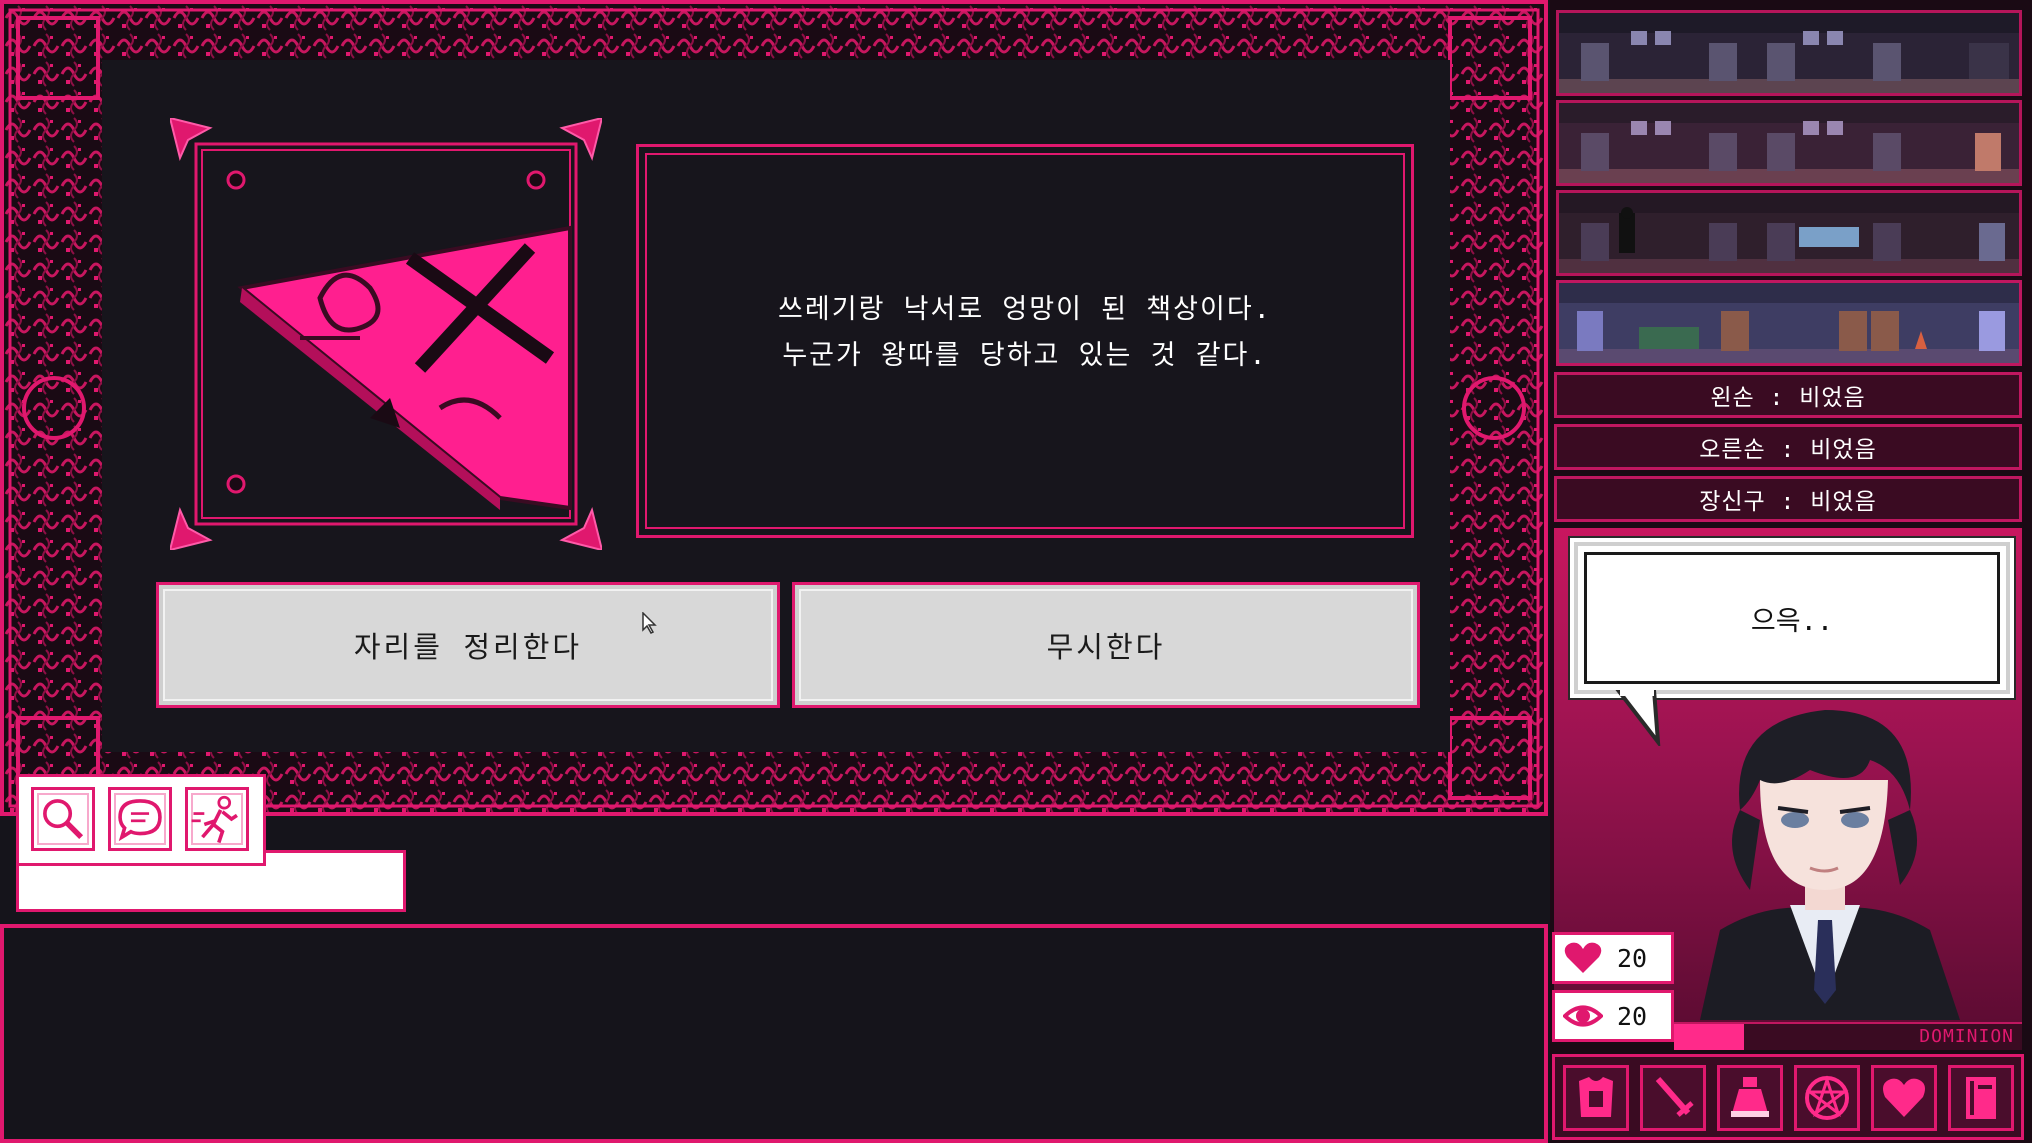 This screenshot has width=2032, height=1143. Describe the element at coordinates (386, 334) in the screenshot. I see `desk-illustration` at that location.